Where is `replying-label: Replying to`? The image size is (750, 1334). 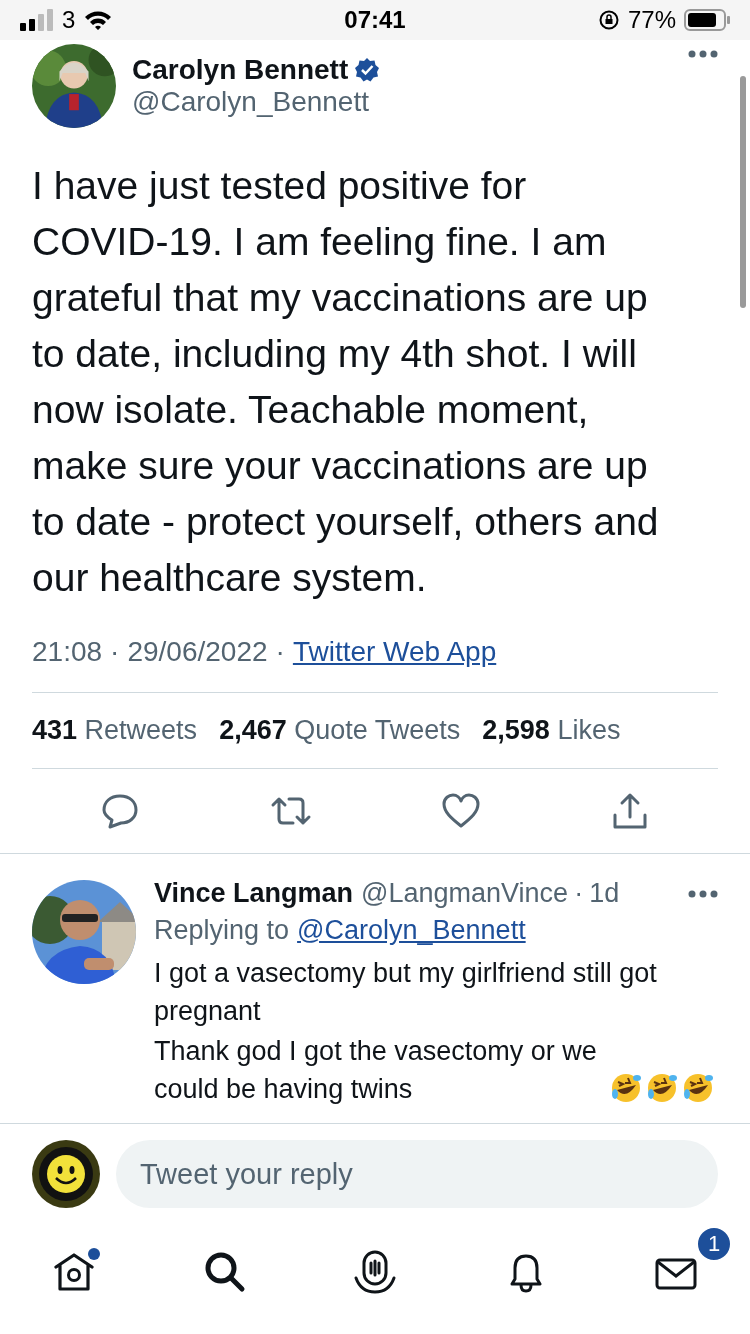
replying-label: Replying to is located at coordinates (222, 930).